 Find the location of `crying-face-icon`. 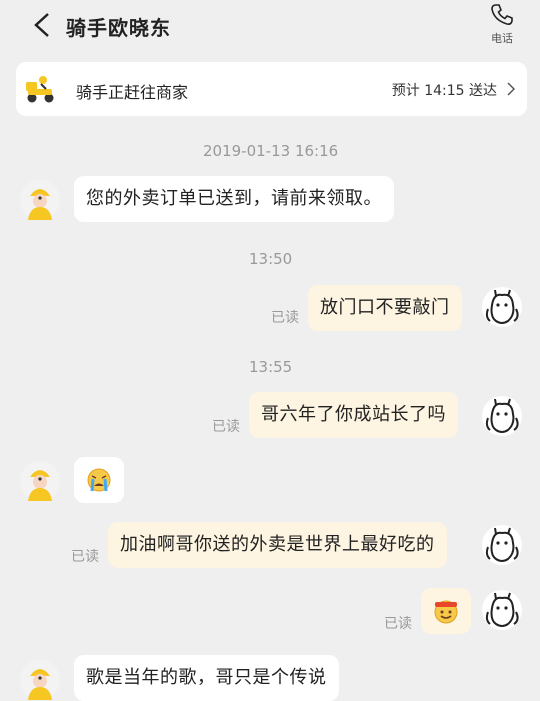

crying-face-icon is located at coordinates (99, 480).